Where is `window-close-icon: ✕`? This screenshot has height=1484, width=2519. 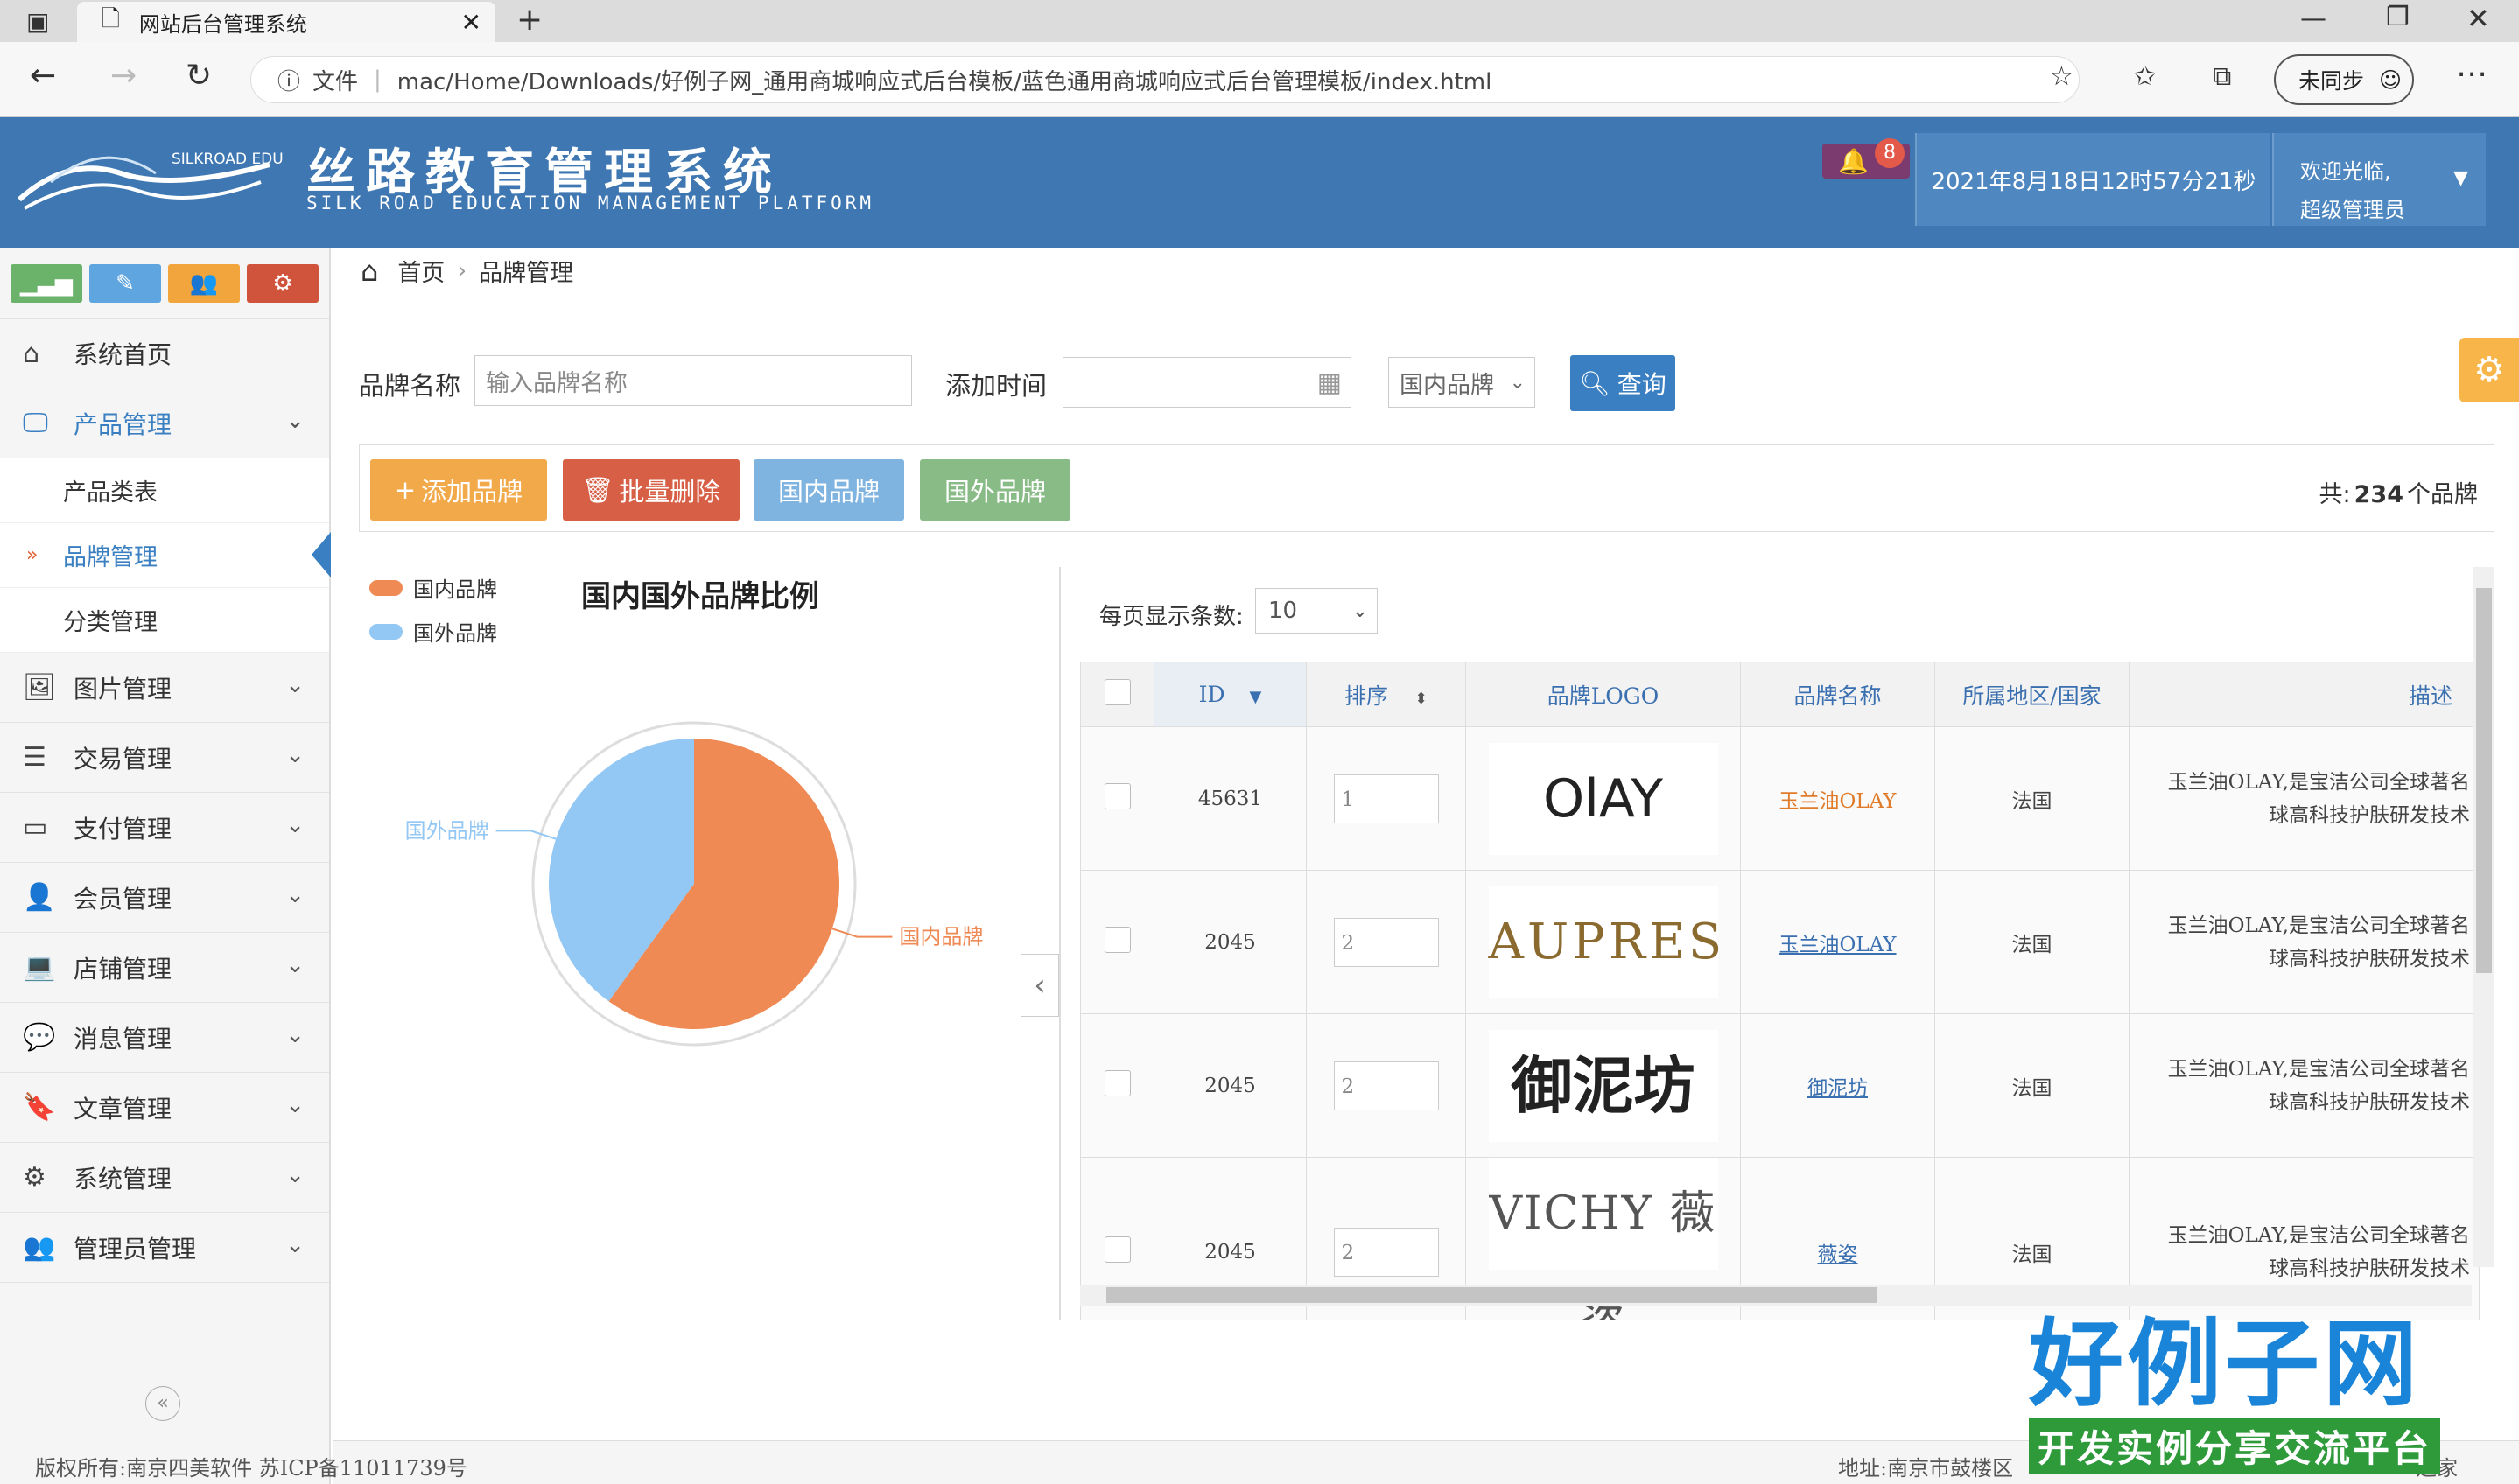
window-close-icon: ✕ is located at coordinates (2478, 18).